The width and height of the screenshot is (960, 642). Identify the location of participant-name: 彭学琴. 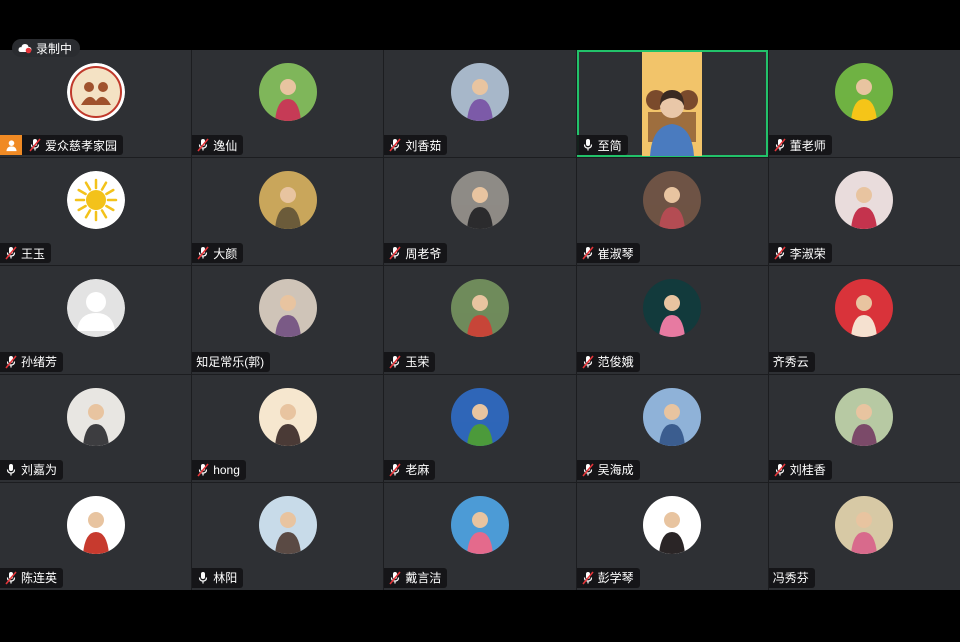
(615, 578).